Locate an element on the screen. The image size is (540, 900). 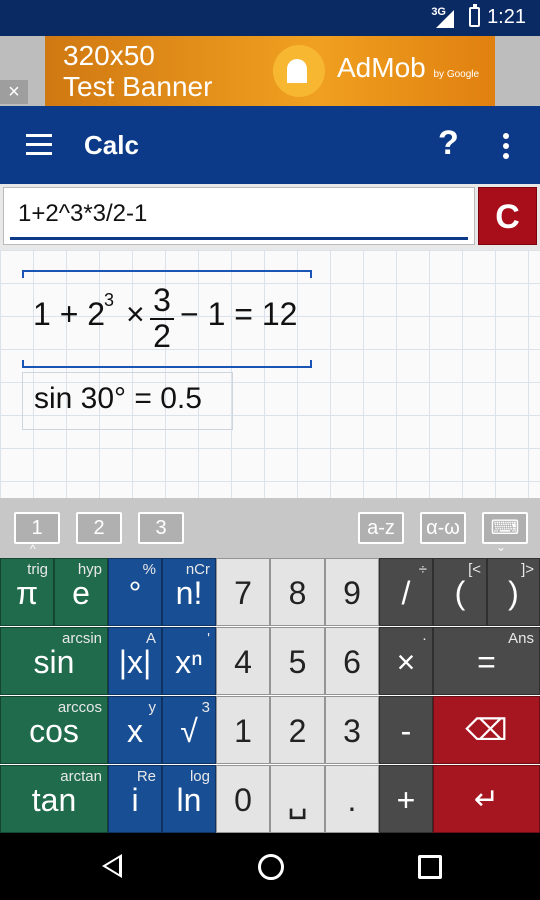
key-1: 1 is located at coordinates (243, 730).